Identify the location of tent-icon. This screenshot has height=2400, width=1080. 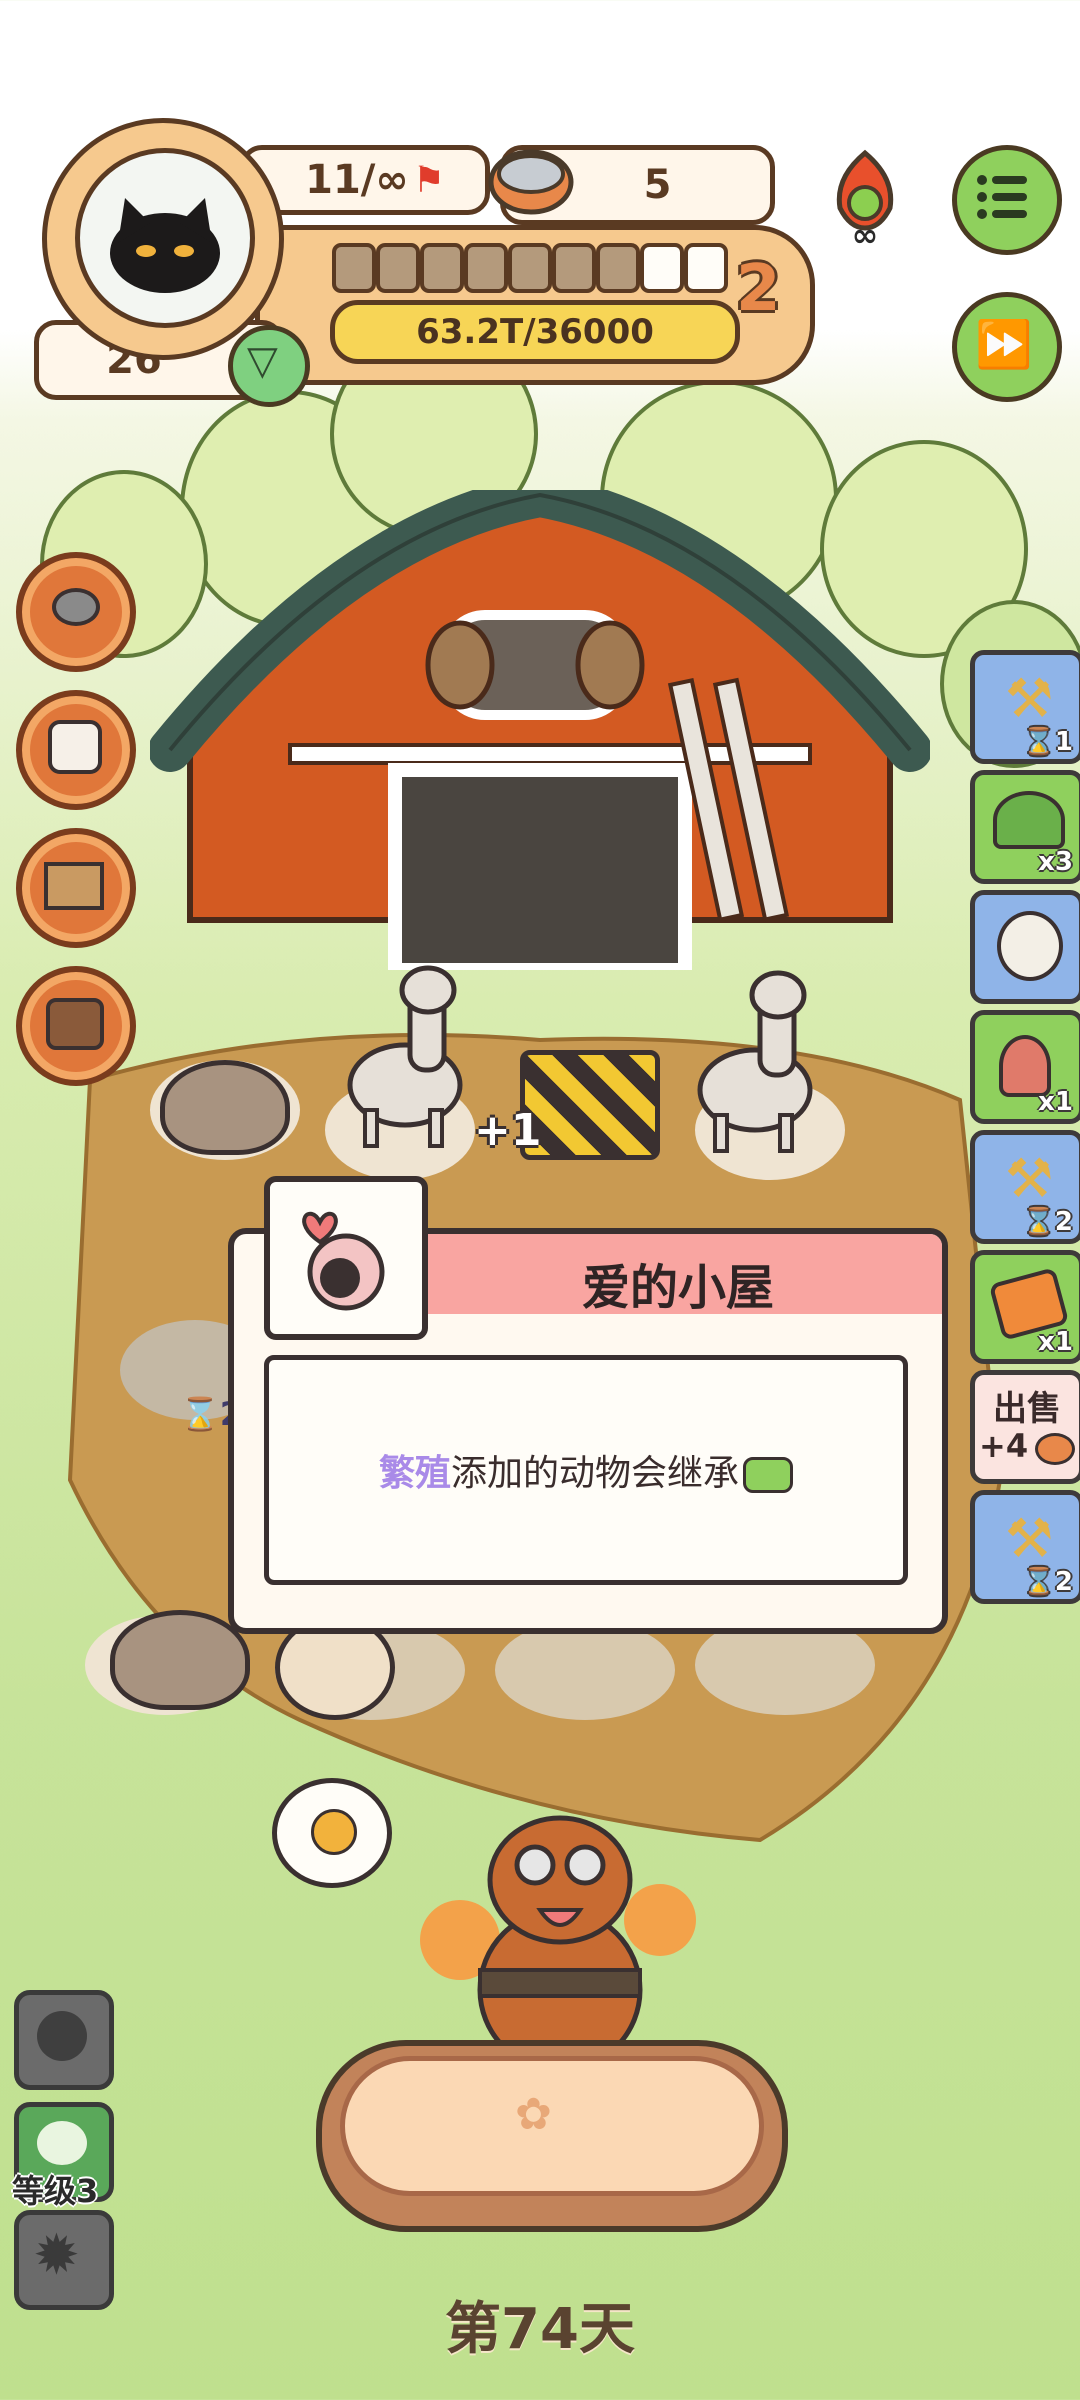
(1029, 820).